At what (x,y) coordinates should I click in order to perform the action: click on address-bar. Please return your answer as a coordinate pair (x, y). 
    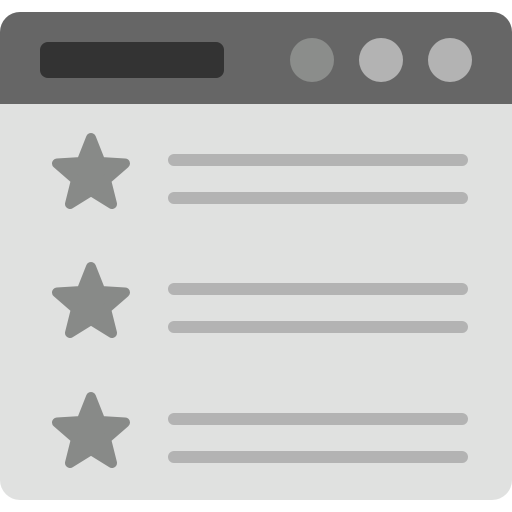
    Looking at the image, I should click on (132, 60).